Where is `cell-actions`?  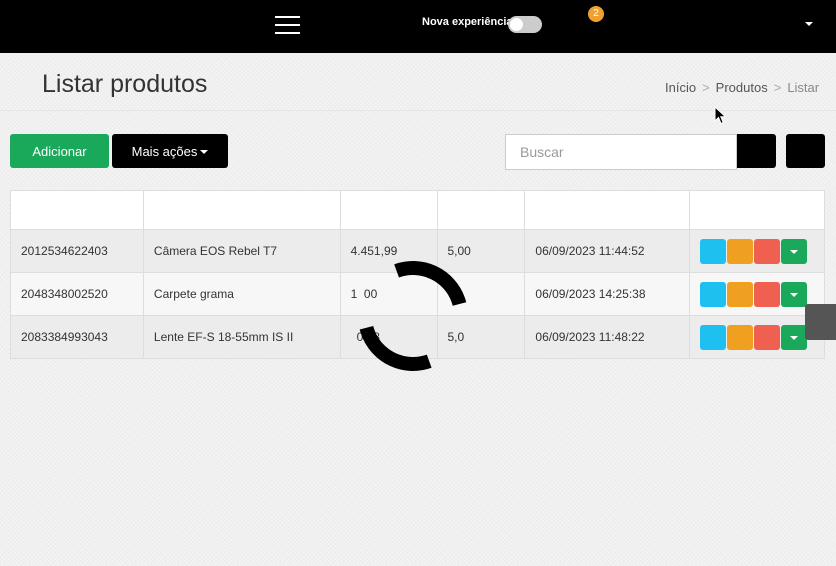 cell-actions is located at coordinates (757, 251).